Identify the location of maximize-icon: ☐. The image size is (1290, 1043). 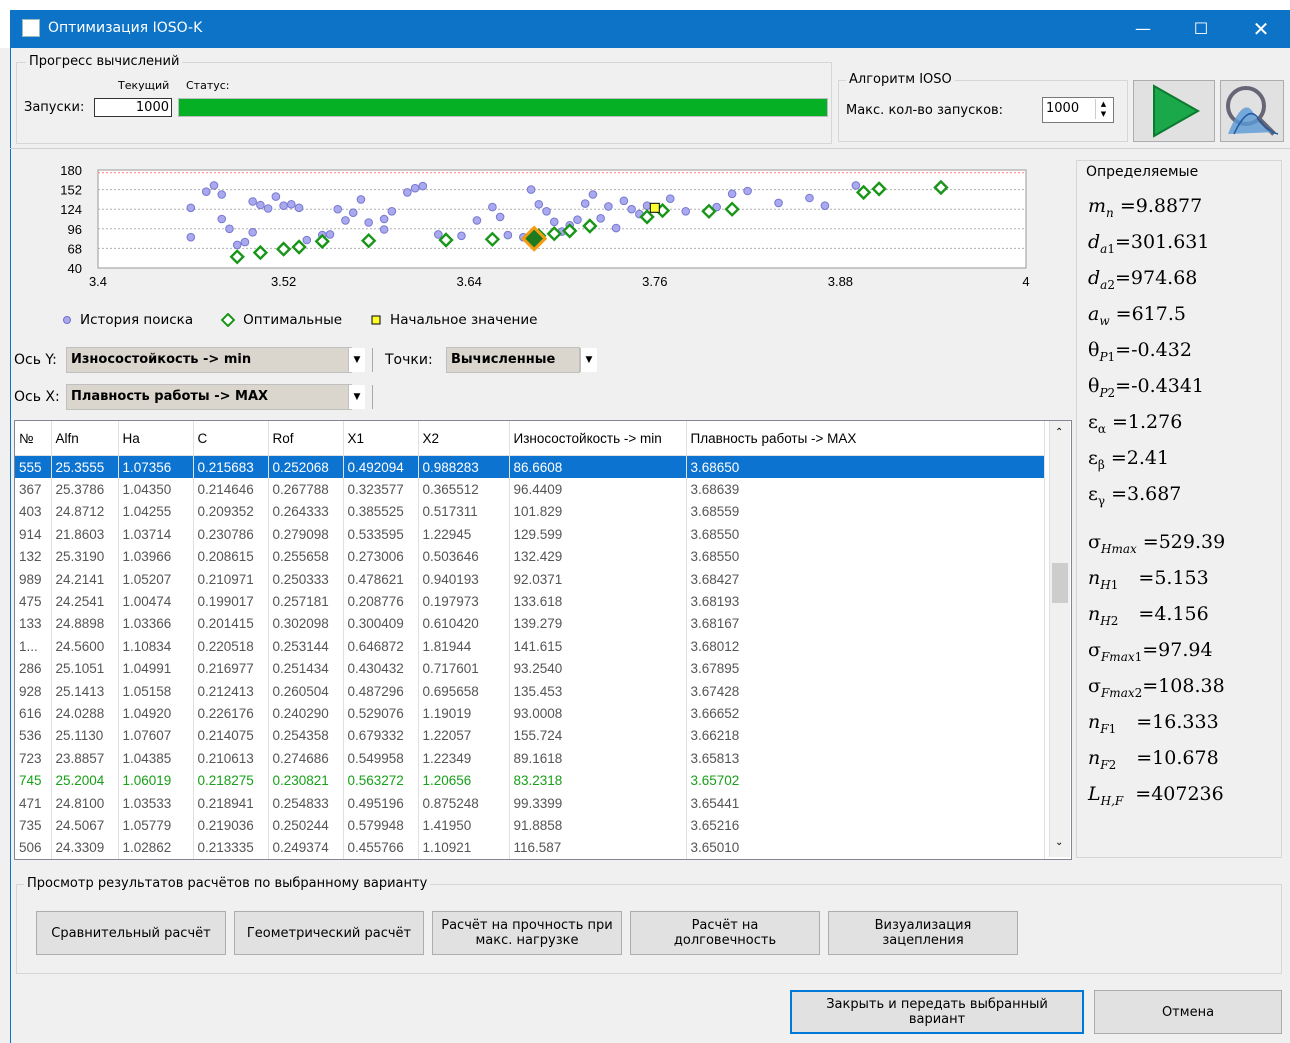
(1201, 29).